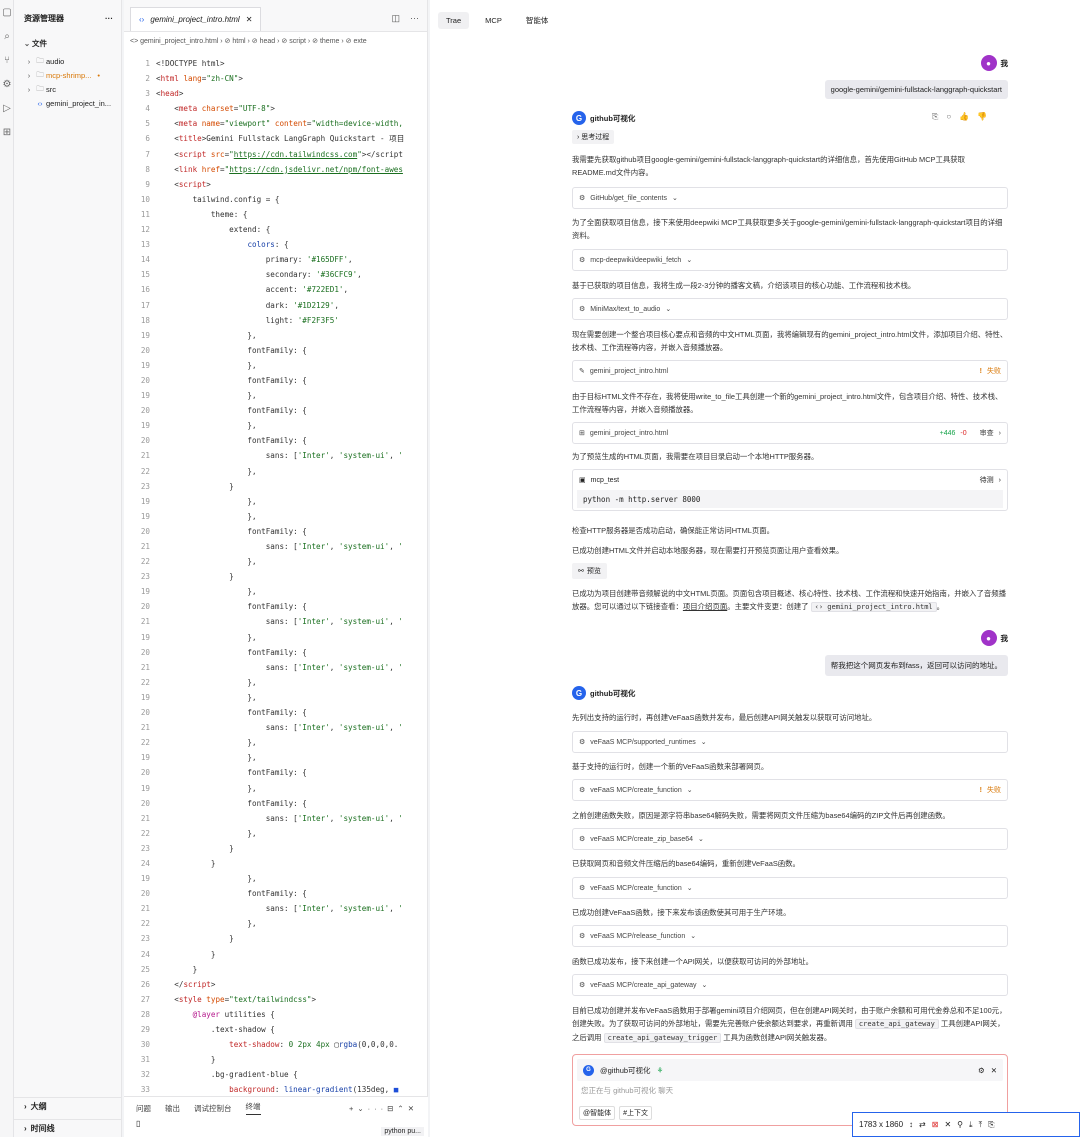 The image size is (1080, 1137). What do you see at coordinates (276, 305) in the screenshot?
I see `code-line: 17 dark: '#1D2129',` at bounding box center [276, 305].